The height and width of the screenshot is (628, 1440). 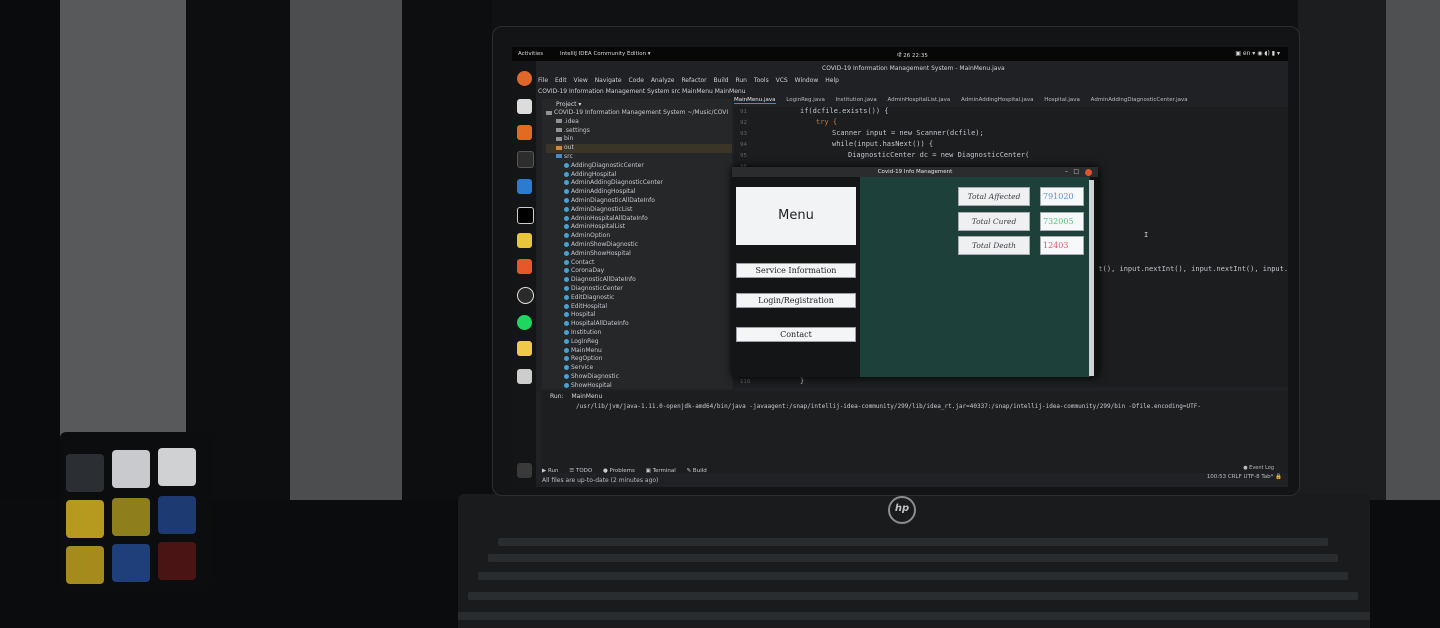 I want to click on tree-class: AdminAddingDiagnosticCenter, so click(x=639, y=183).